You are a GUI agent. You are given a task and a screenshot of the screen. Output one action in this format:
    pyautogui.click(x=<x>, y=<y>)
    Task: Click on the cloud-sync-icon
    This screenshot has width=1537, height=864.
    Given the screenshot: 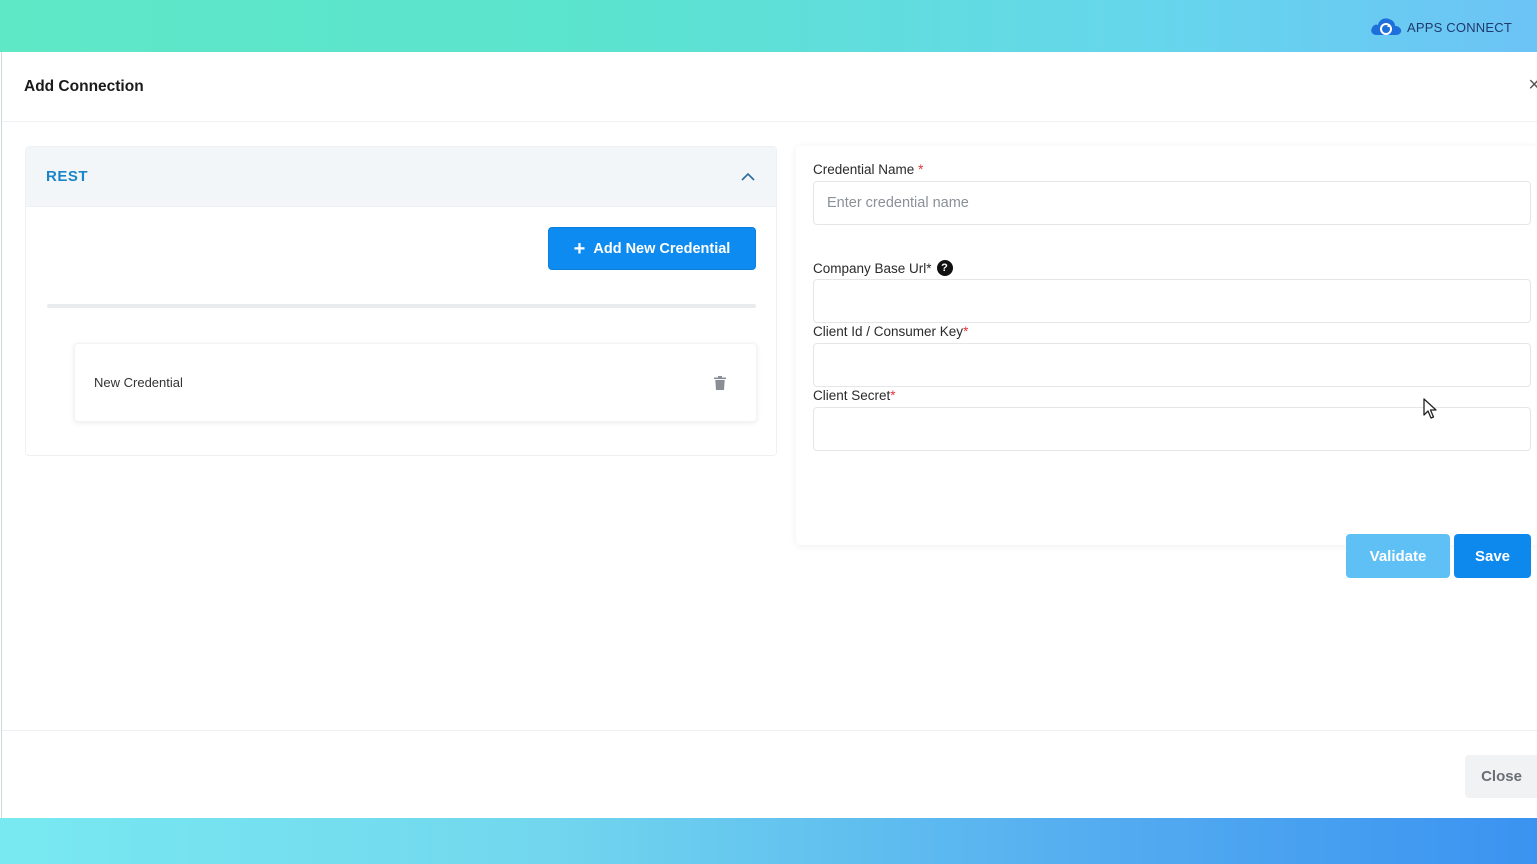 What is the action you would take?
    pyautogui.click(x=1386, y=26)
    